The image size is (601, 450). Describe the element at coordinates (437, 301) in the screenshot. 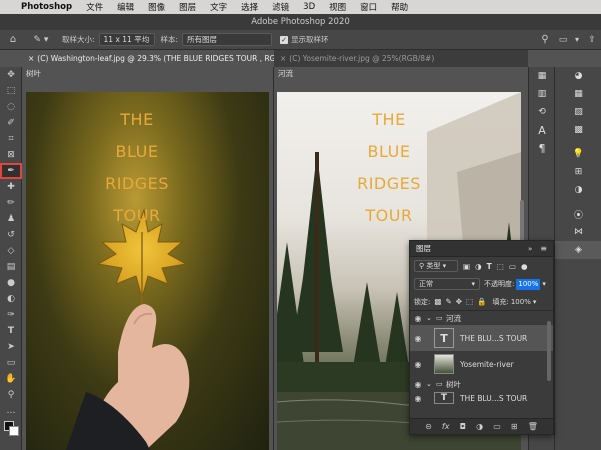

I see `lock-transparency-icon: ▩` at that location.